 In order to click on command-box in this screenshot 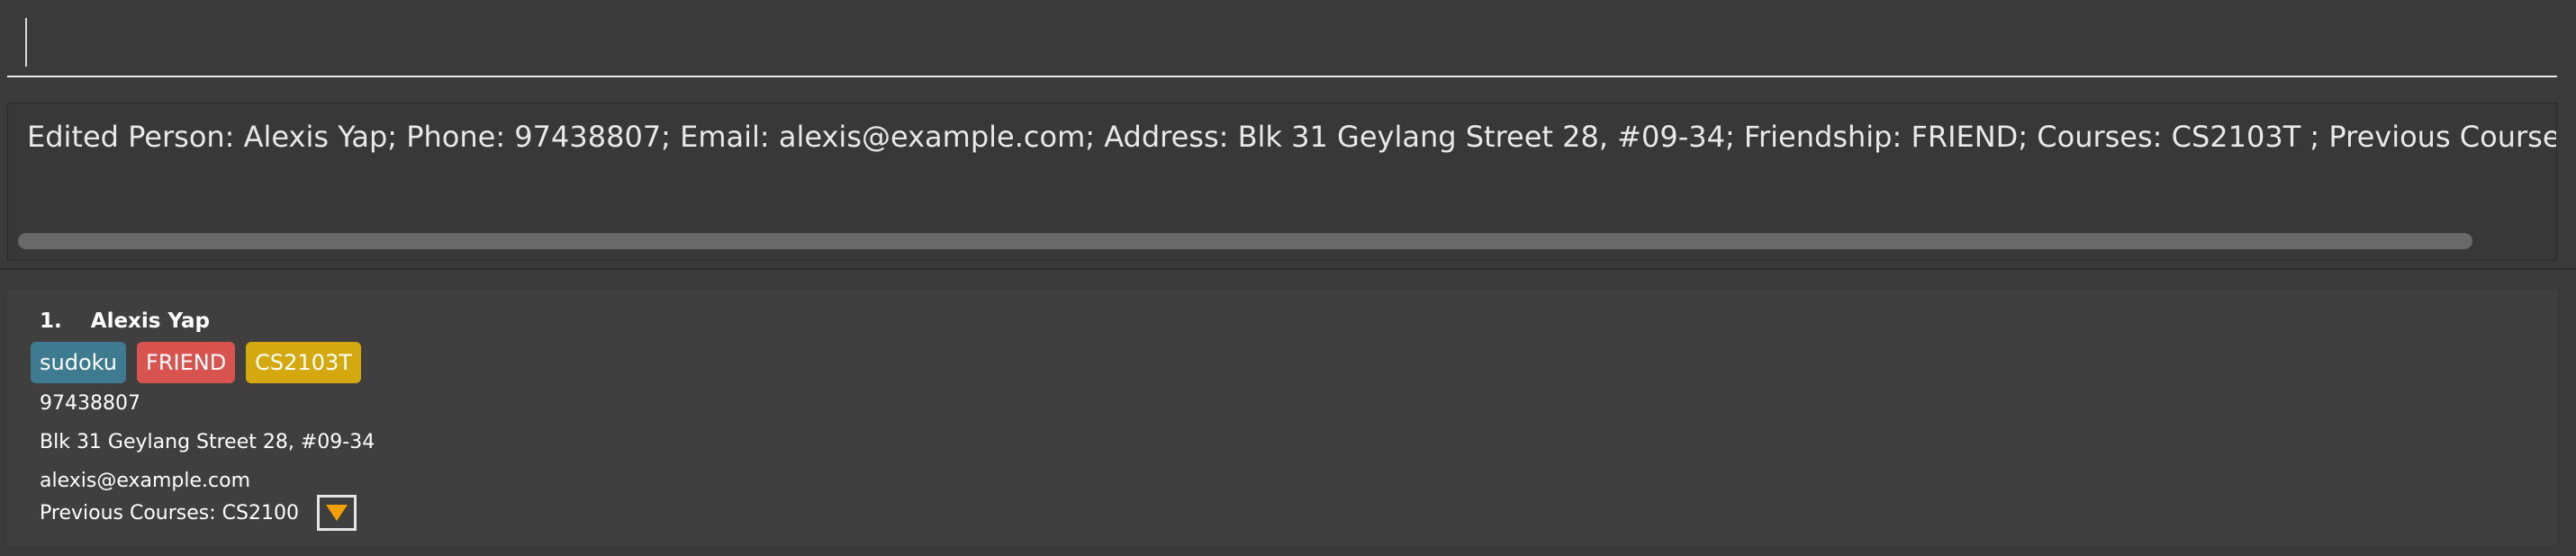, I will do `click(1288, 38)`.